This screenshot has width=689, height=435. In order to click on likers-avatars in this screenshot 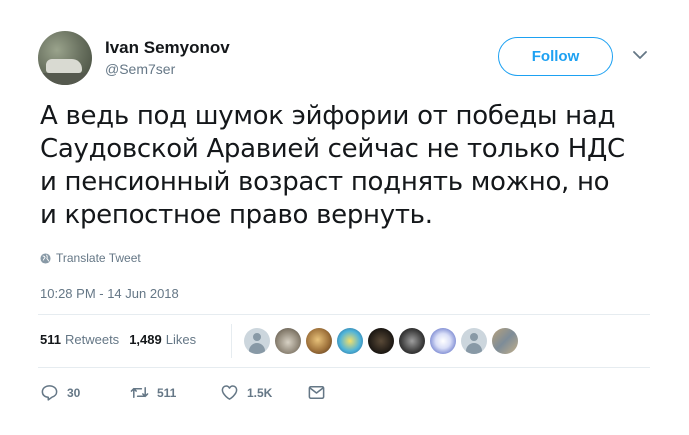, I will do `click(381, 341)`.